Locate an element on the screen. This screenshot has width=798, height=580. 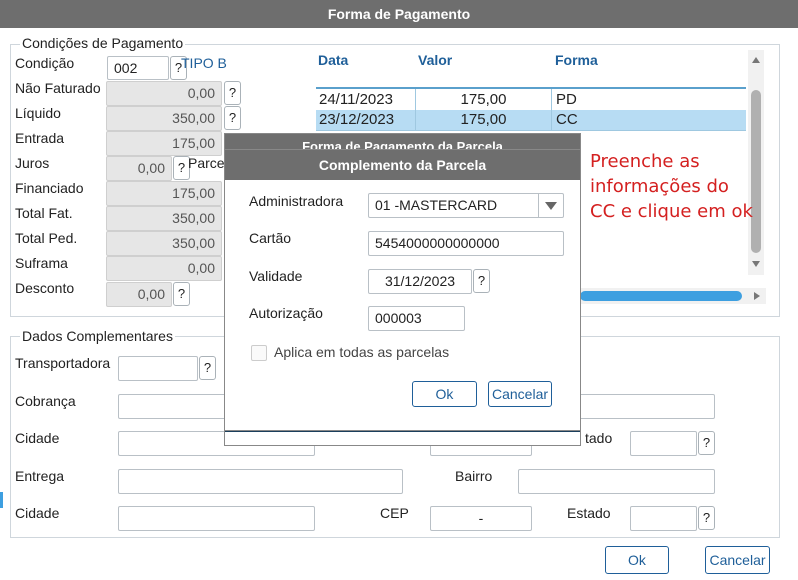
total-ped-label: Total Ped. is located at coordinates (46, 238).